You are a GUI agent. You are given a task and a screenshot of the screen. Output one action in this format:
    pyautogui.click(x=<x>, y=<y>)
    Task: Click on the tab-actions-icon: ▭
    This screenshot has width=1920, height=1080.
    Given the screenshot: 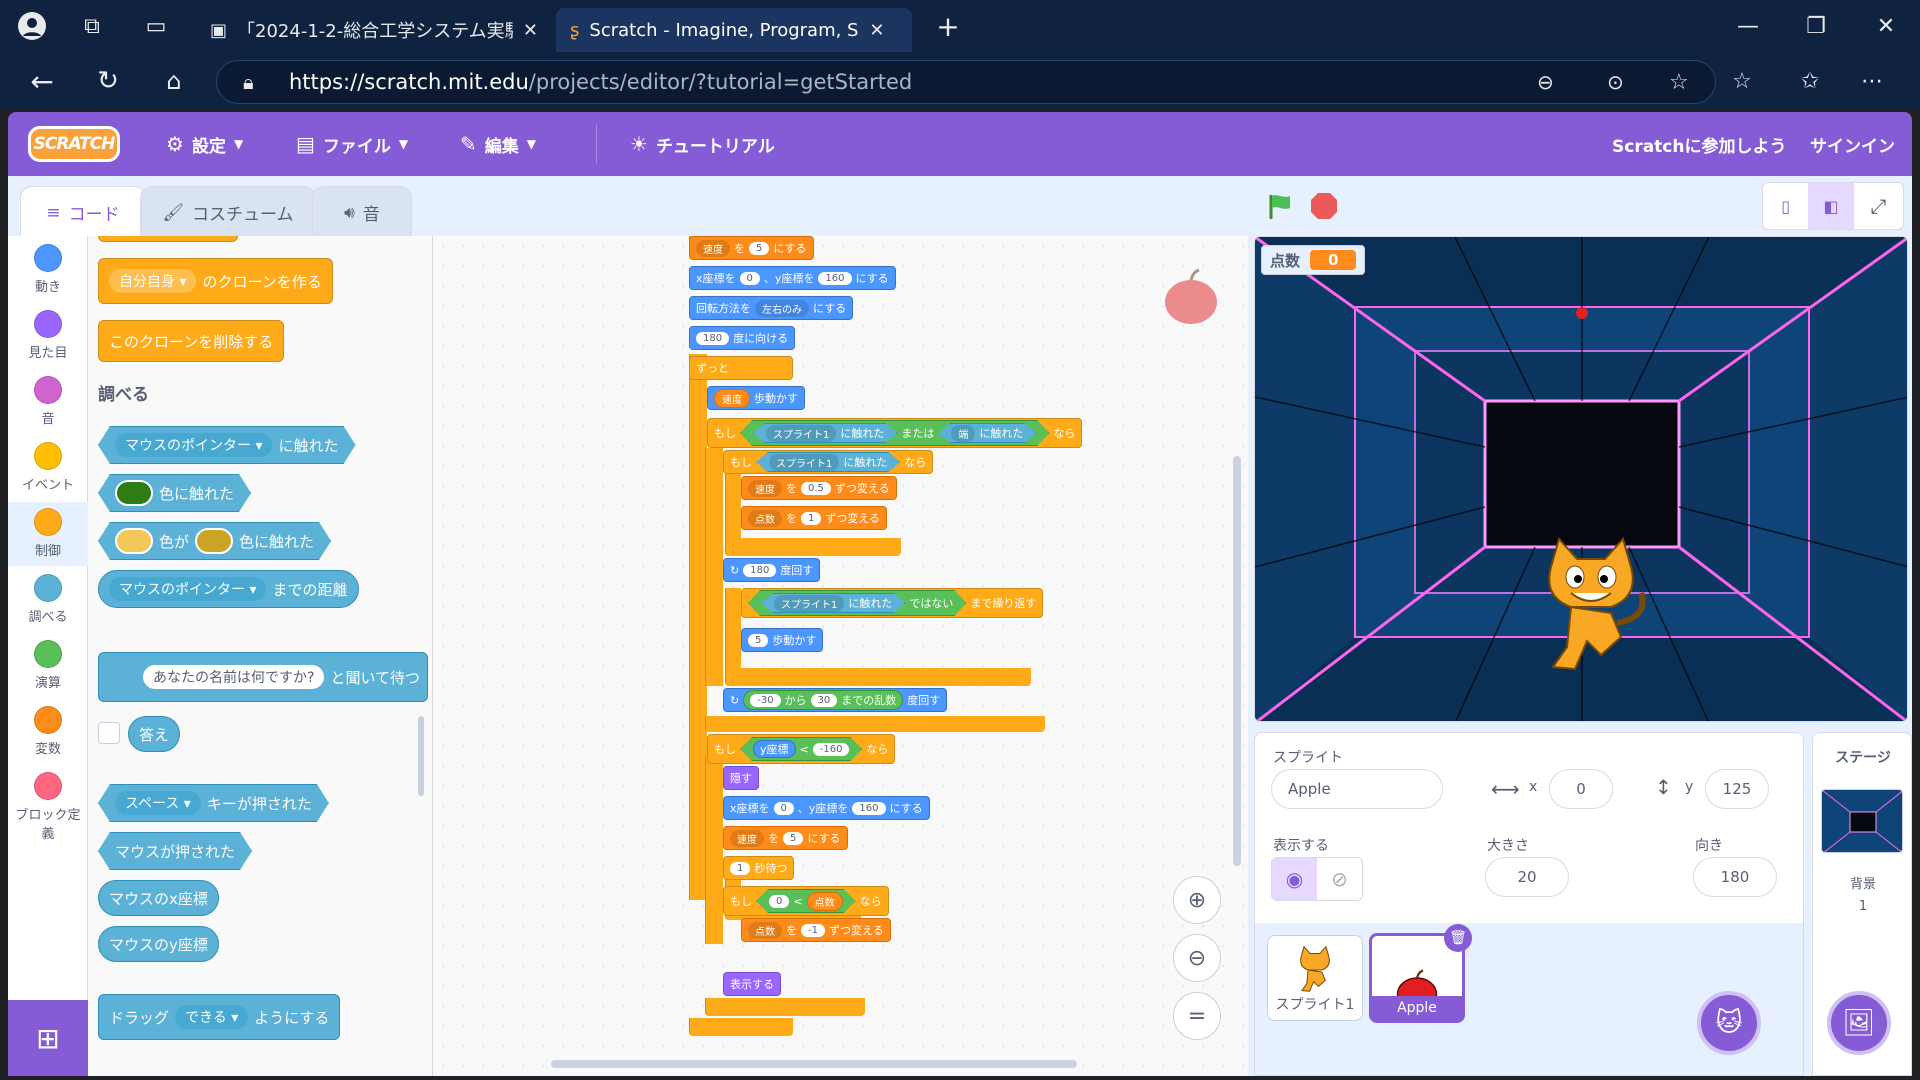 What is the action you would take?
    pyautogui.click(x=156, y=26)
    